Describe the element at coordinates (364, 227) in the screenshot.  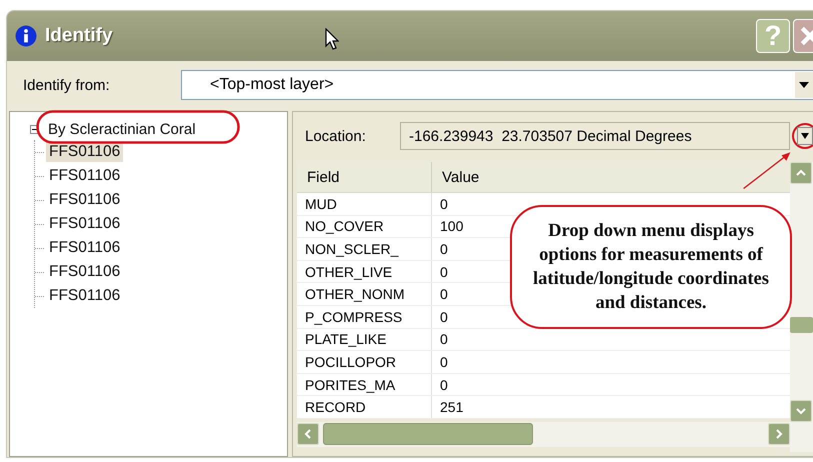
I see `table-cell: NO_COVER` at that location.